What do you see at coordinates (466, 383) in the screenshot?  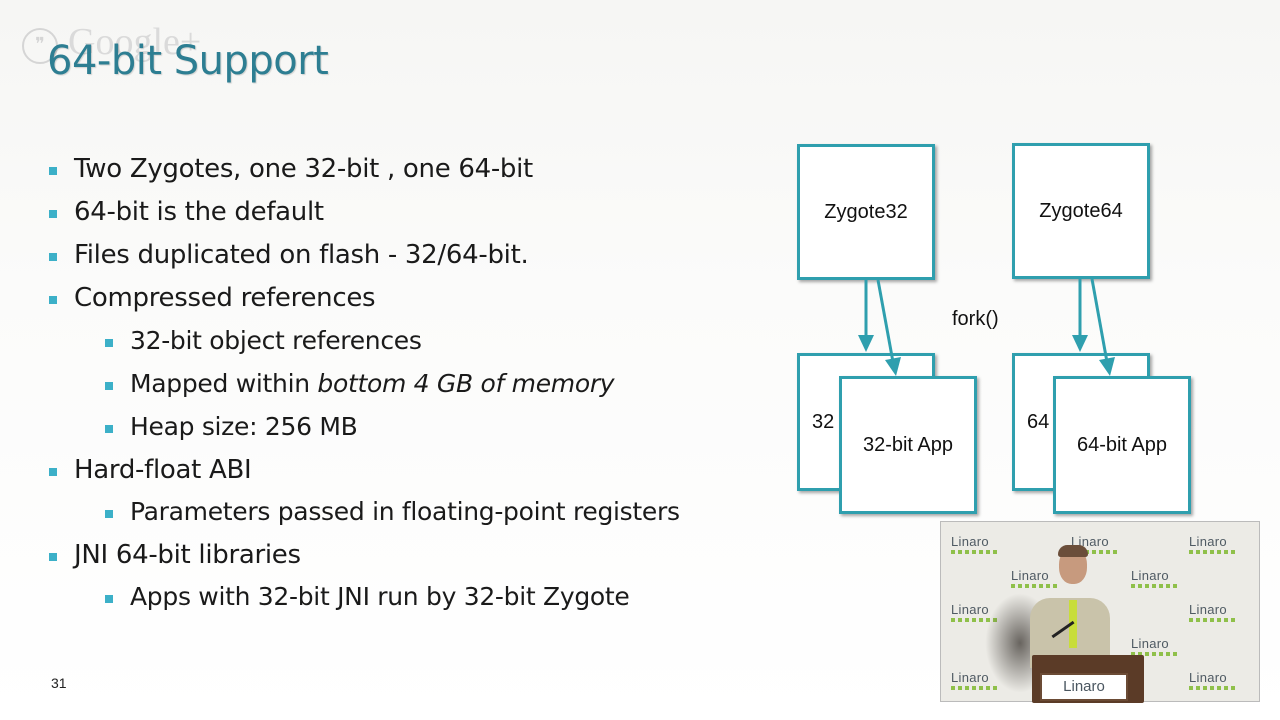 I see `bullet-text-italic: bottom 4 GB of memory` at bounding box center [466, 383].